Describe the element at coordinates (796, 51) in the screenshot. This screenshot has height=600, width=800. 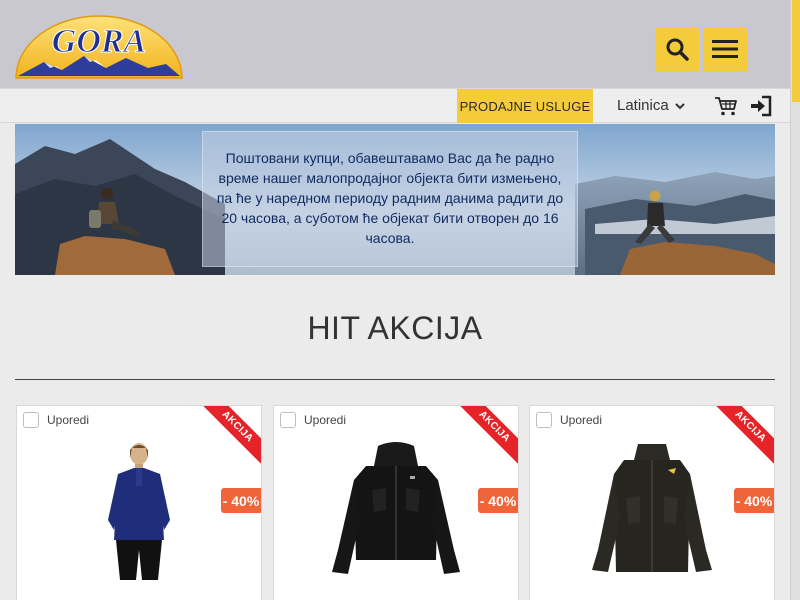
I see `scrollbar-thumb` at that location.